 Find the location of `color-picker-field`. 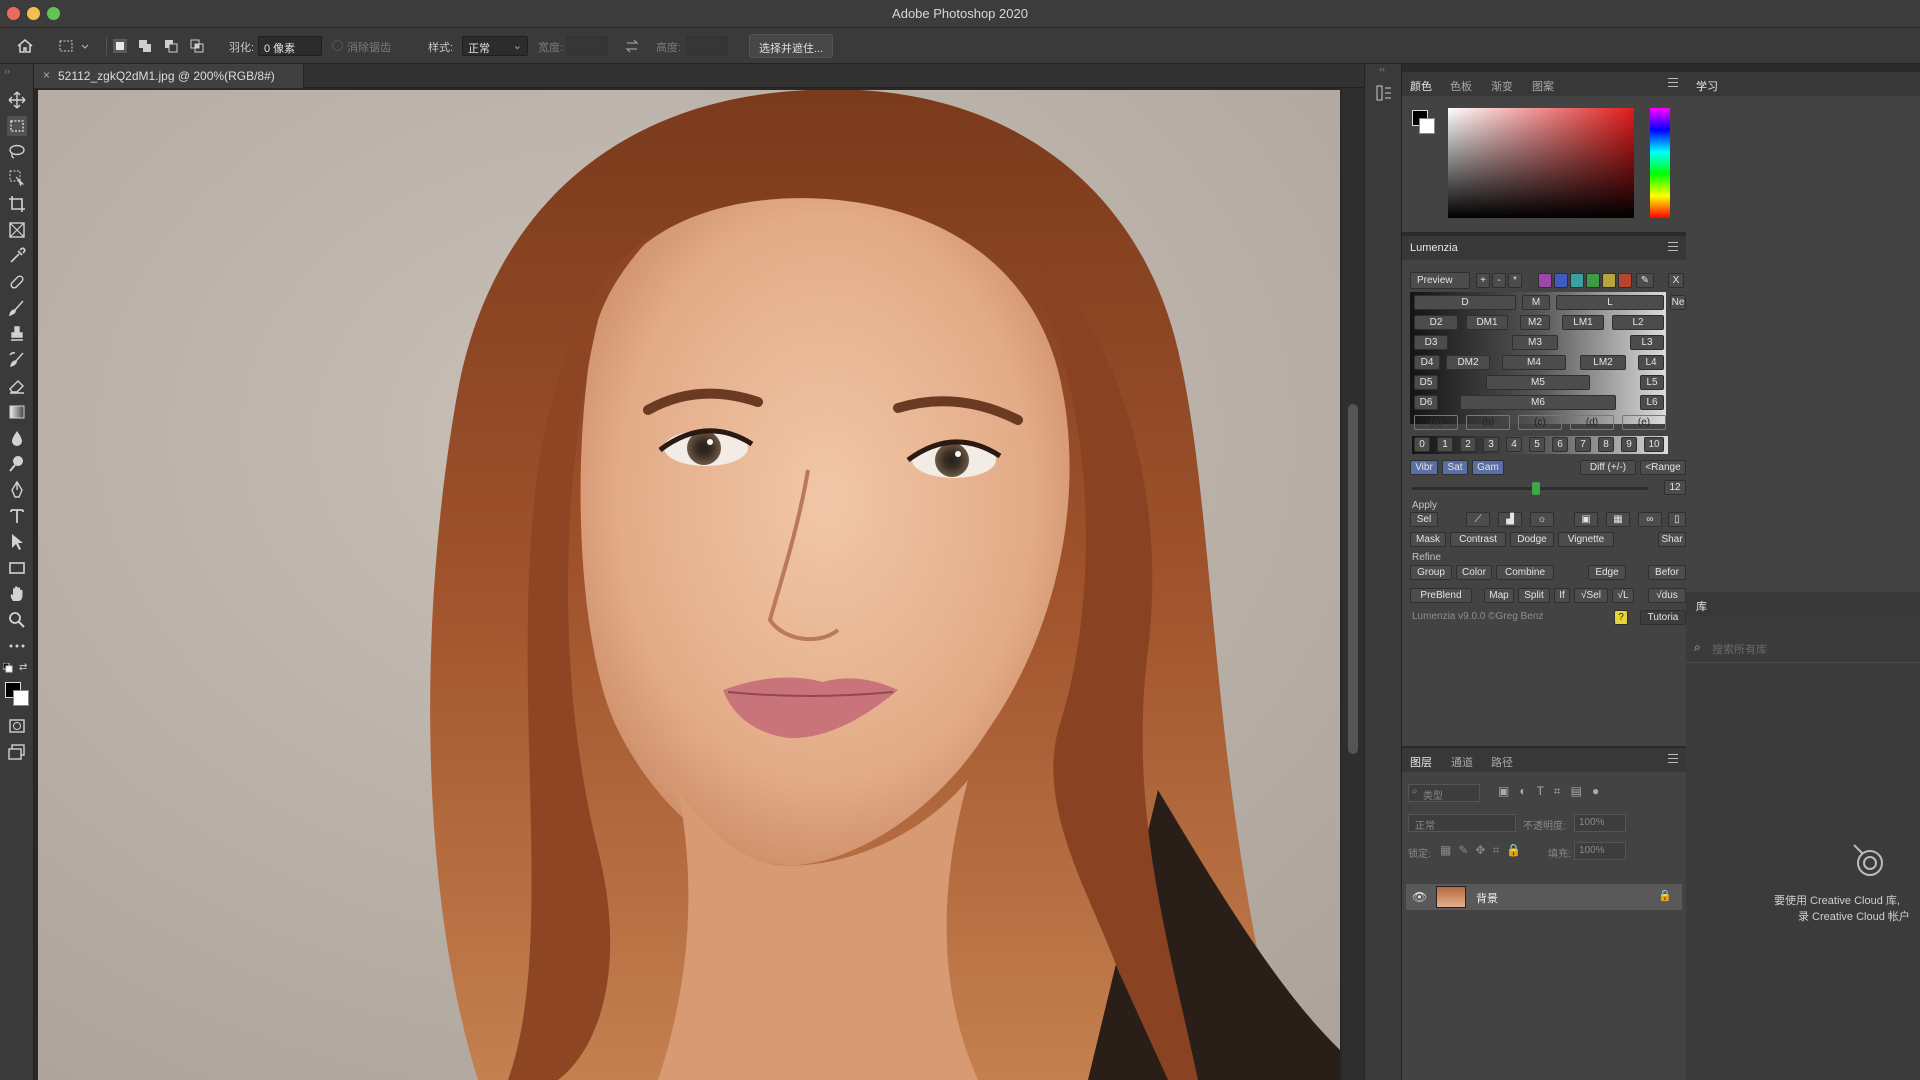

color-picker-field is located at coordinates (1541, 163).